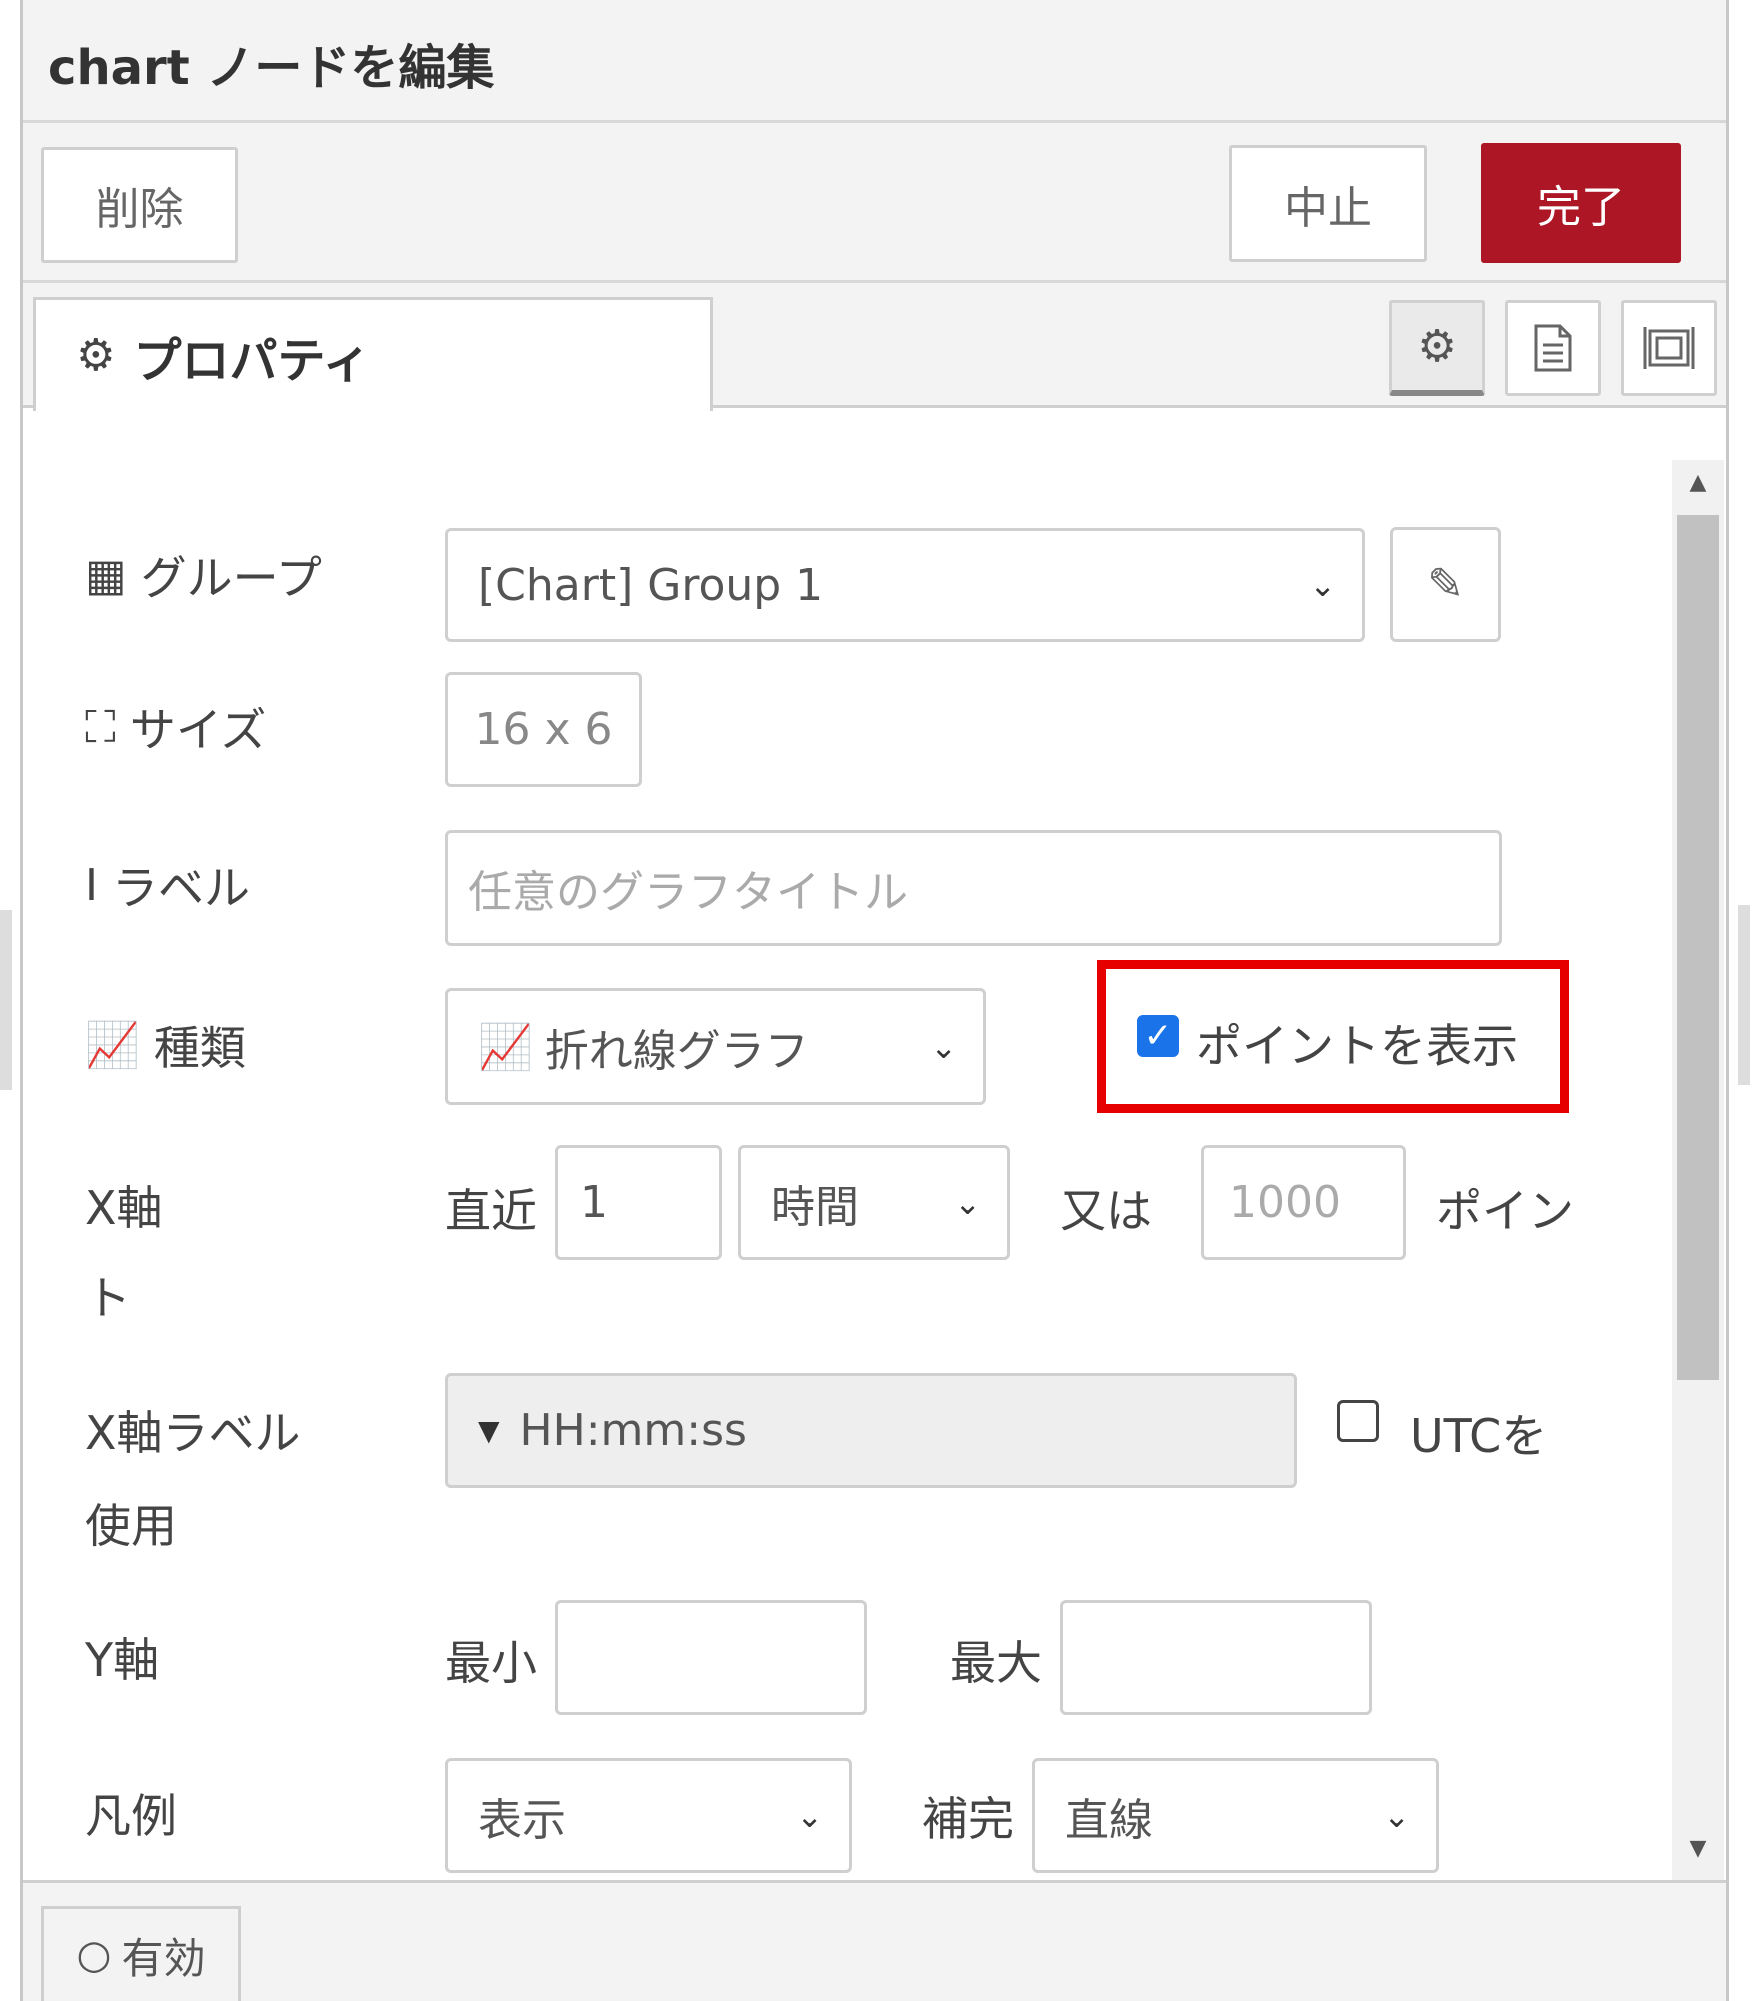  Describe the element at coordinates (252, 360) in the screenshot. I see `tab-properties-label: プロパティ` at that location.